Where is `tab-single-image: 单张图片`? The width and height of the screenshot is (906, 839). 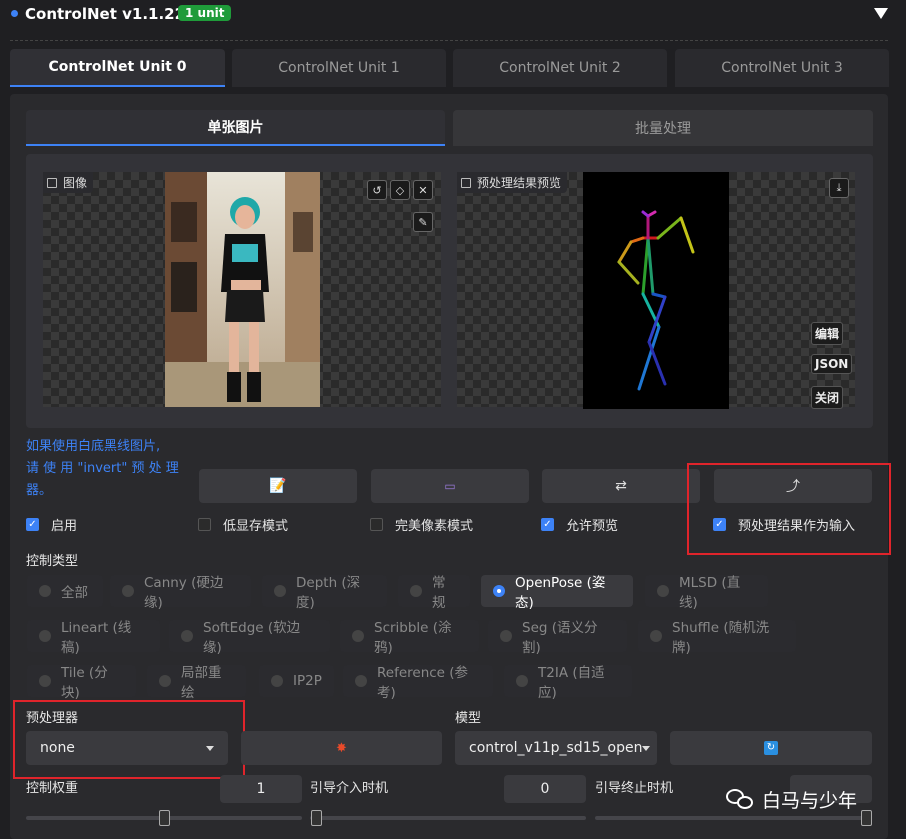
tab-single-image: 单张图片 is located at coordinates (235, 128).